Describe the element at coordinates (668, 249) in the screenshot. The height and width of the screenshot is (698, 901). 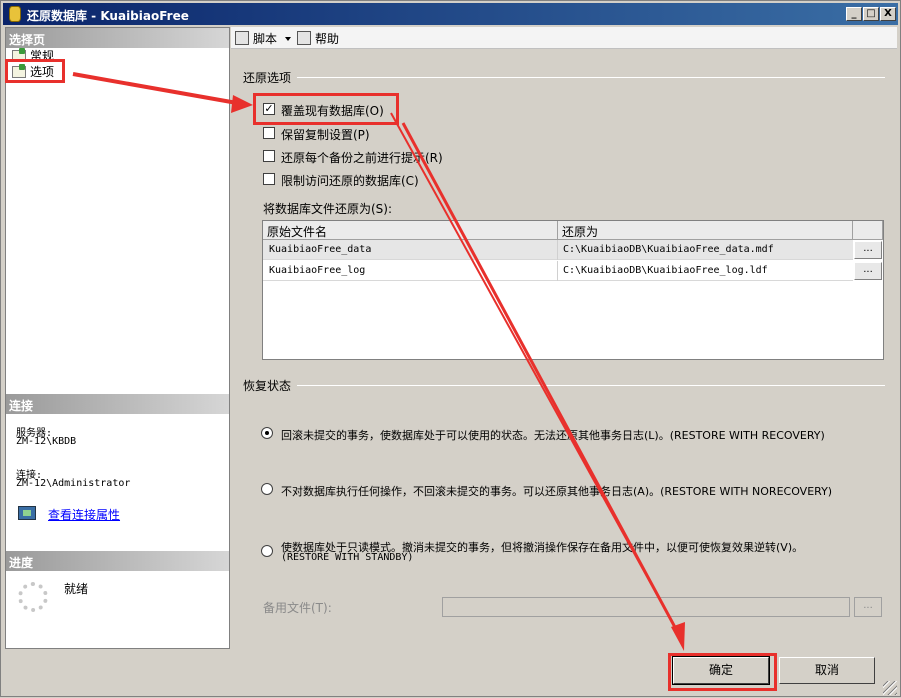
I see `restore-as-cell: C:\KuaibiaoDB\KuaibiaoFree_data.mdf` at that location.